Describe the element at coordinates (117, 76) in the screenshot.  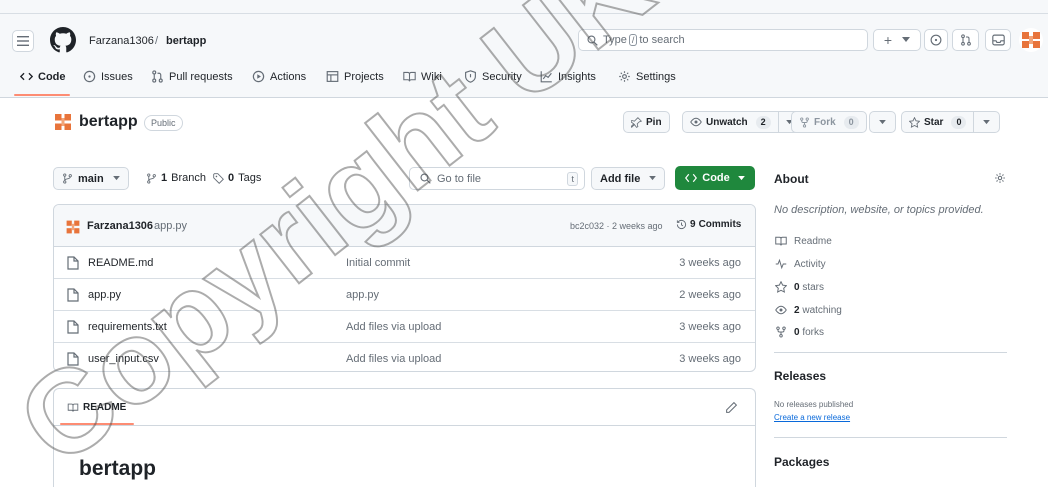
I see `tab-label: Issues` at that location.